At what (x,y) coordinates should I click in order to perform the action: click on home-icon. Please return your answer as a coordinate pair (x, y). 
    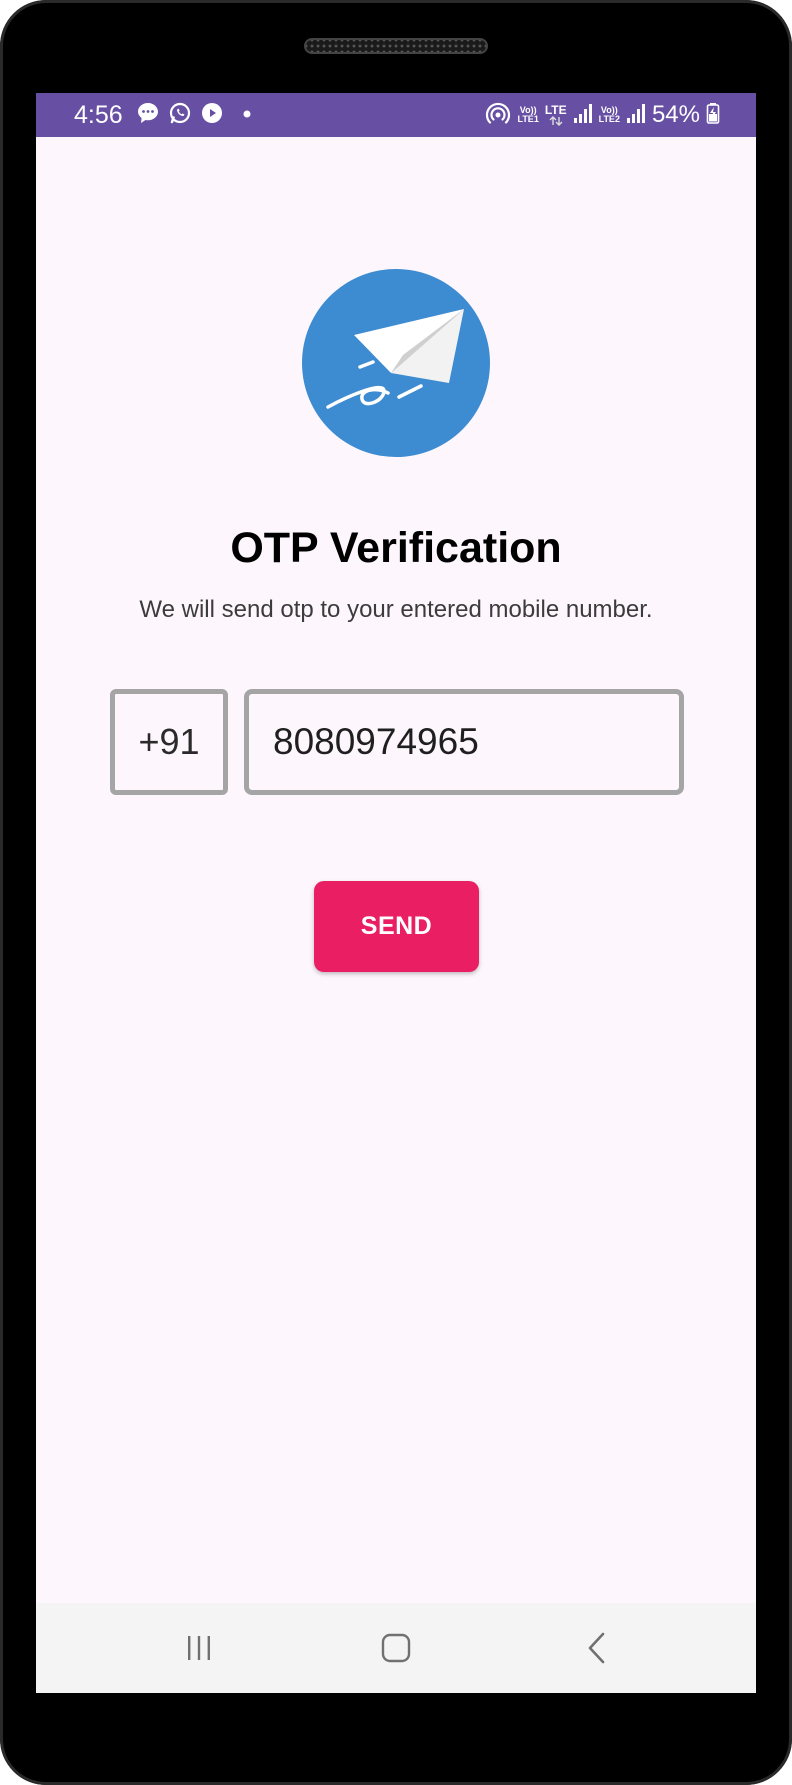
    Looking at the image, I should click on (396, 1648).